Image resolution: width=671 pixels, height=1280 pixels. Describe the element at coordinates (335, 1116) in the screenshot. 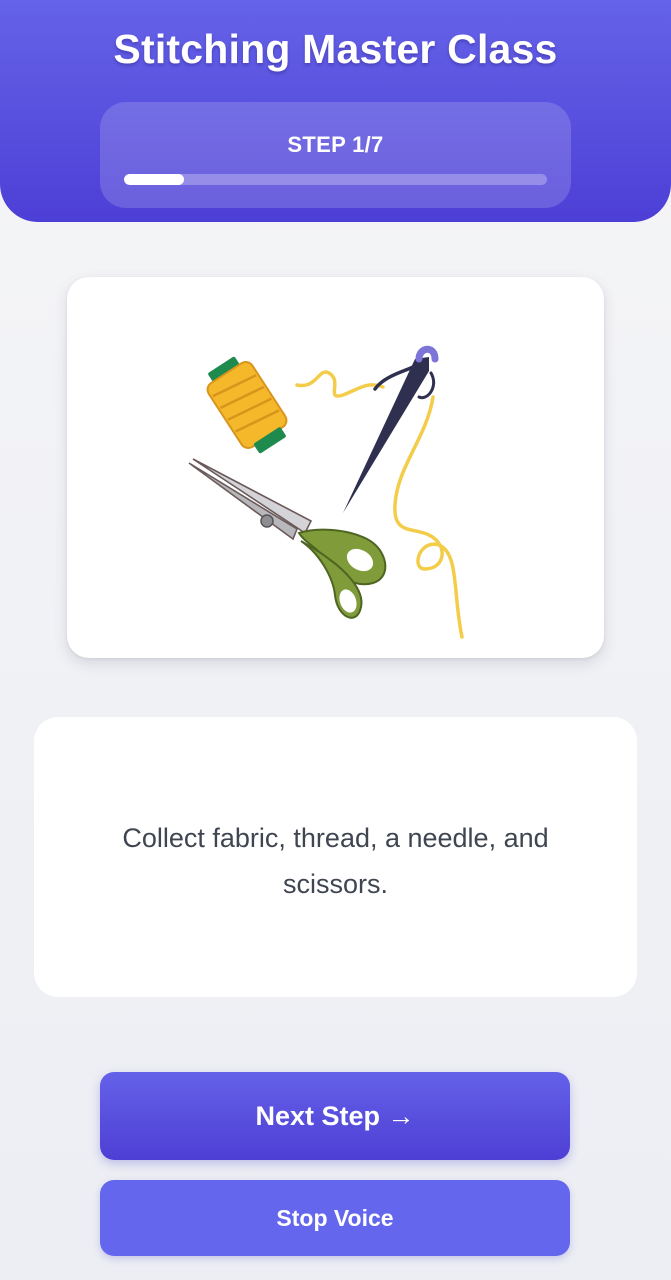

I see `next-step-button: Next Step →` at that location.